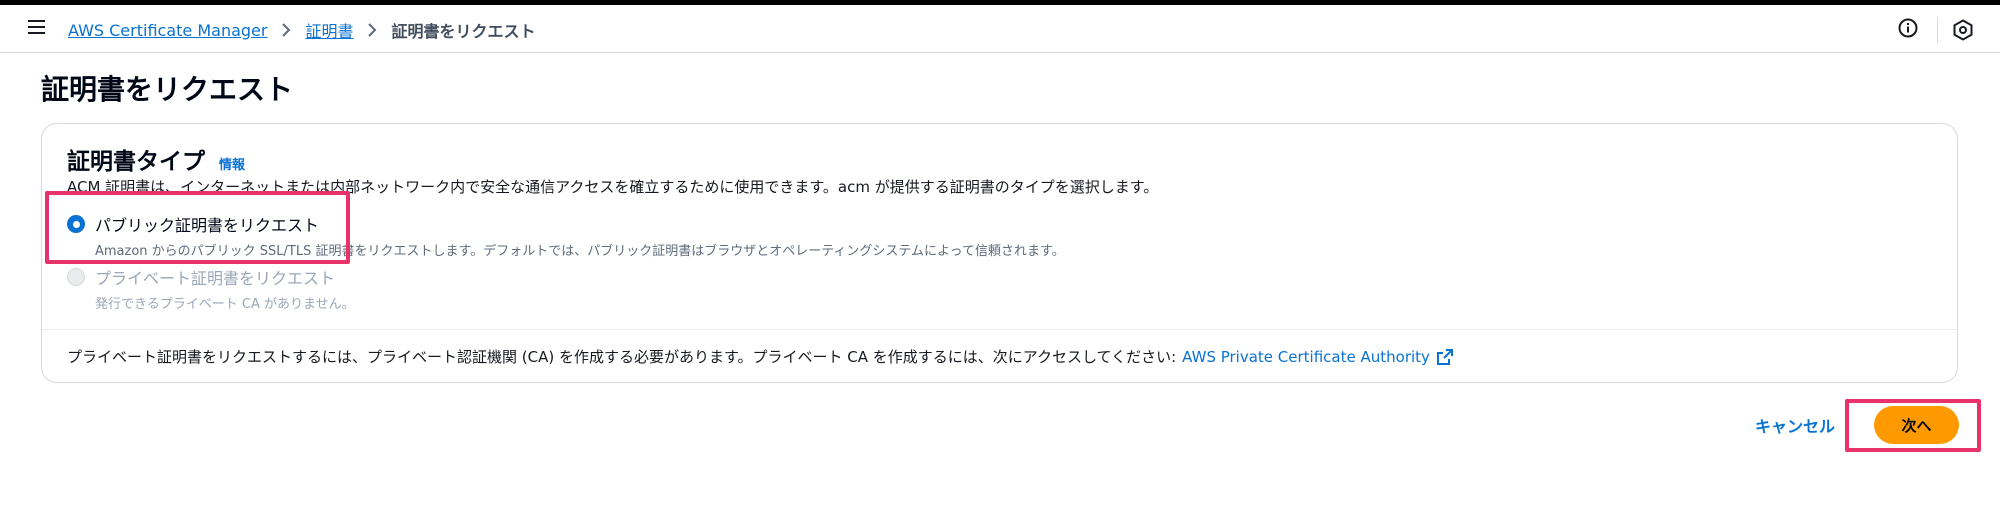 The height and width of the screenshot is (513, 2000). What do you see at coordinates (1937, 30) in the screenshot?
I see `toolbar-divider` at bounding box center [1937, 30].